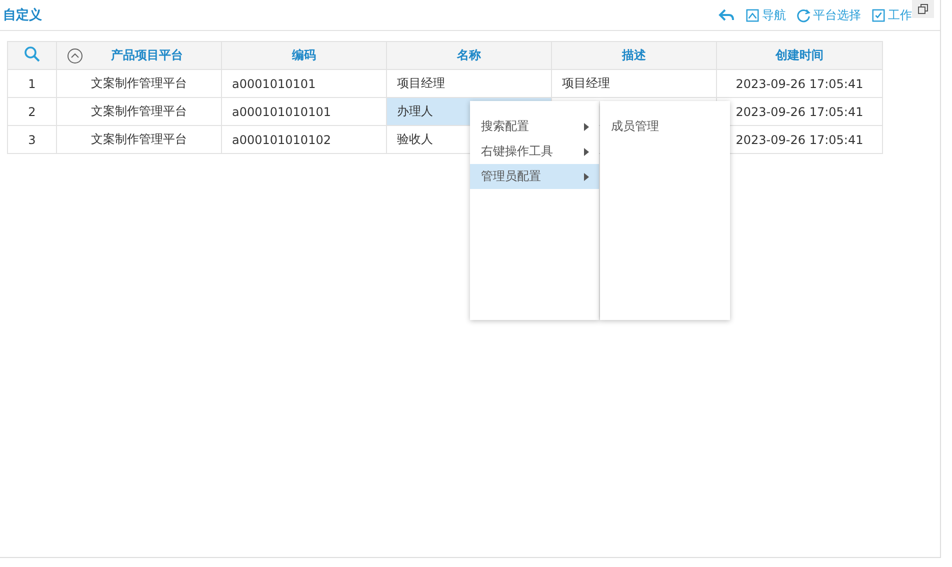 This screenshot has width=952, height=567. What do you see at coordinates (32, 140) in the screenshot?
I see `row-number: 3` at bounding box center [32, 140].